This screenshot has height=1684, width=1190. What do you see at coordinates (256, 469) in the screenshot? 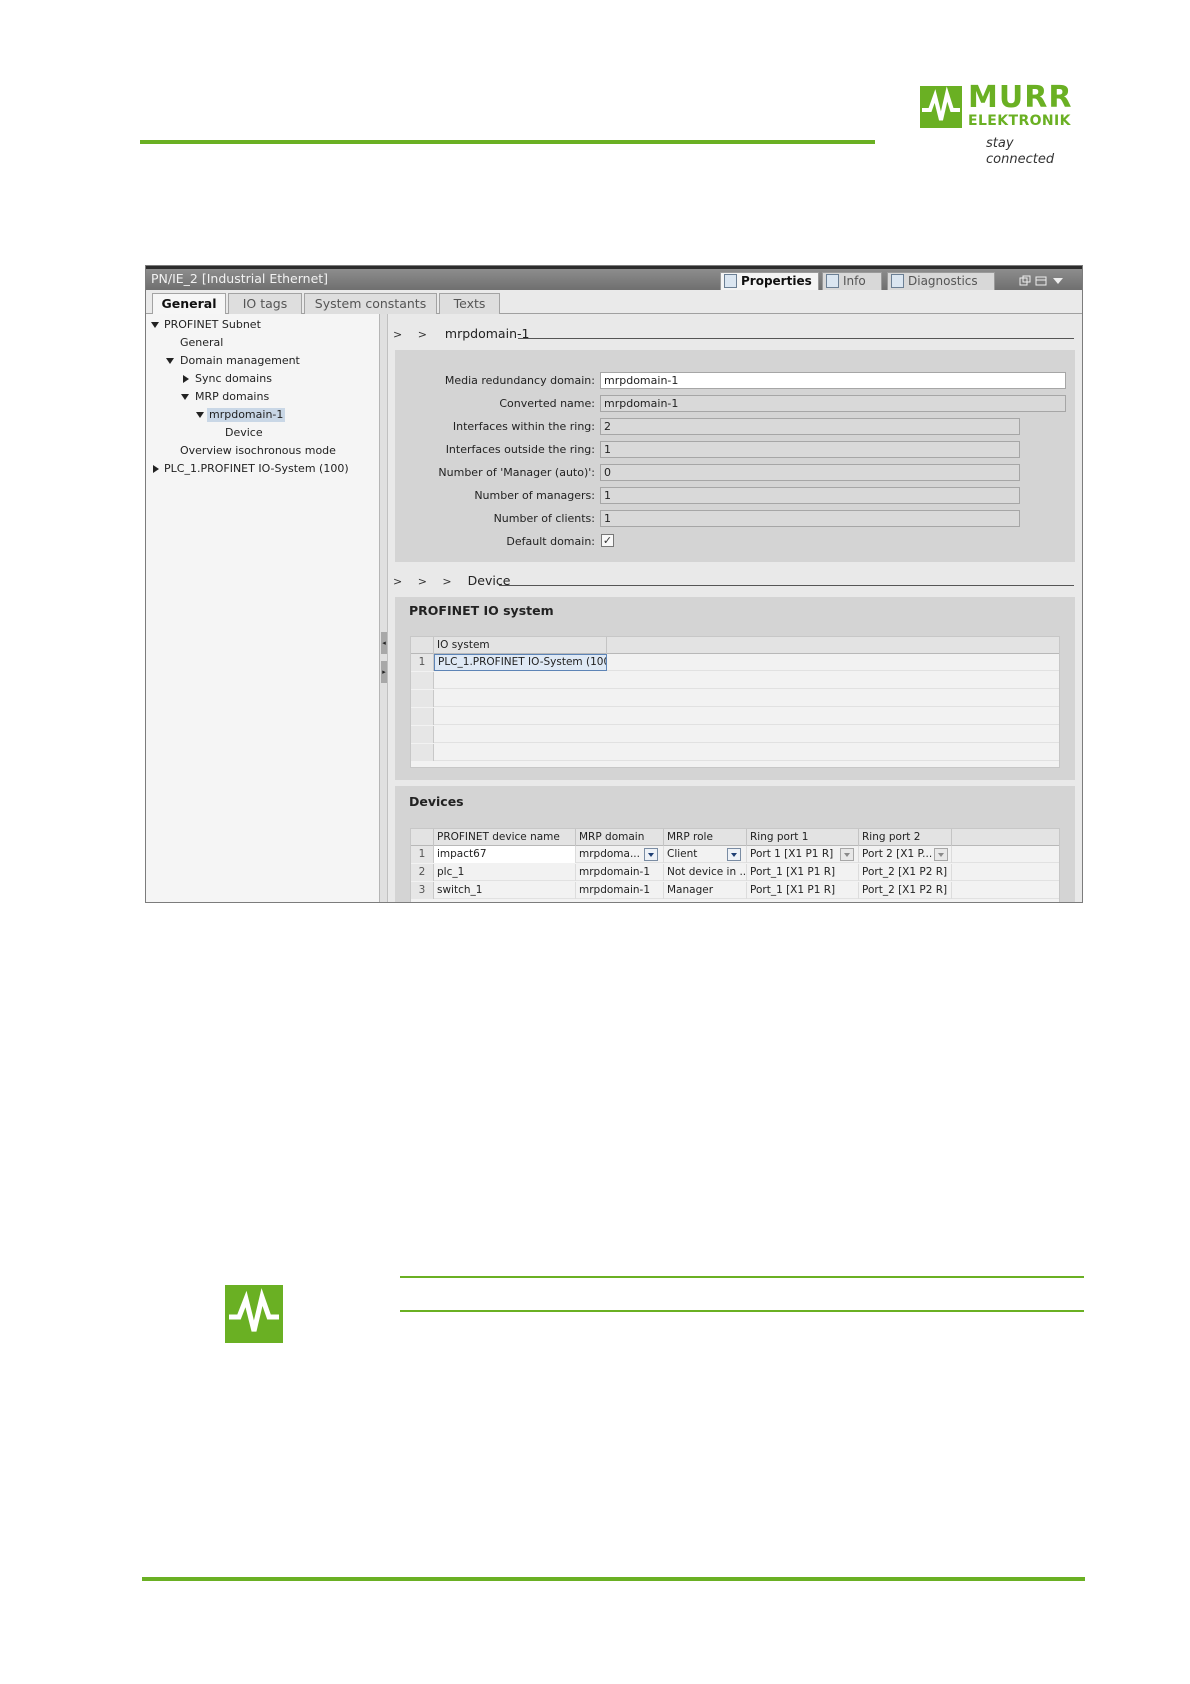
I see `nav-item-io-system: PLC_1.PROFINET IO-System (100)` at bounding box center [256, 469].